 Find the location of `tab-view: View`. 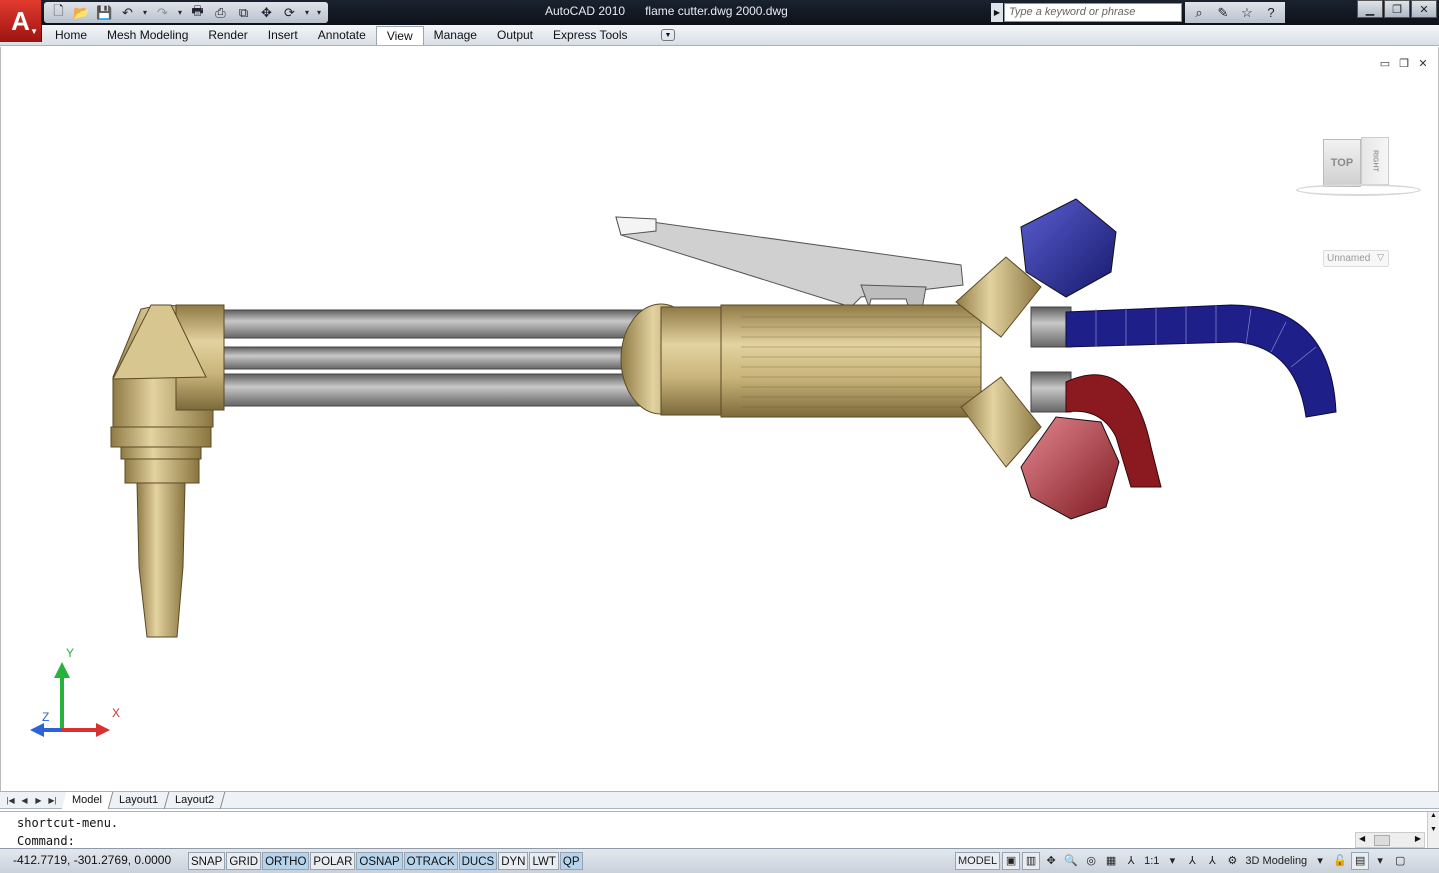

tab-view: View is located at coordinates (399, 35).